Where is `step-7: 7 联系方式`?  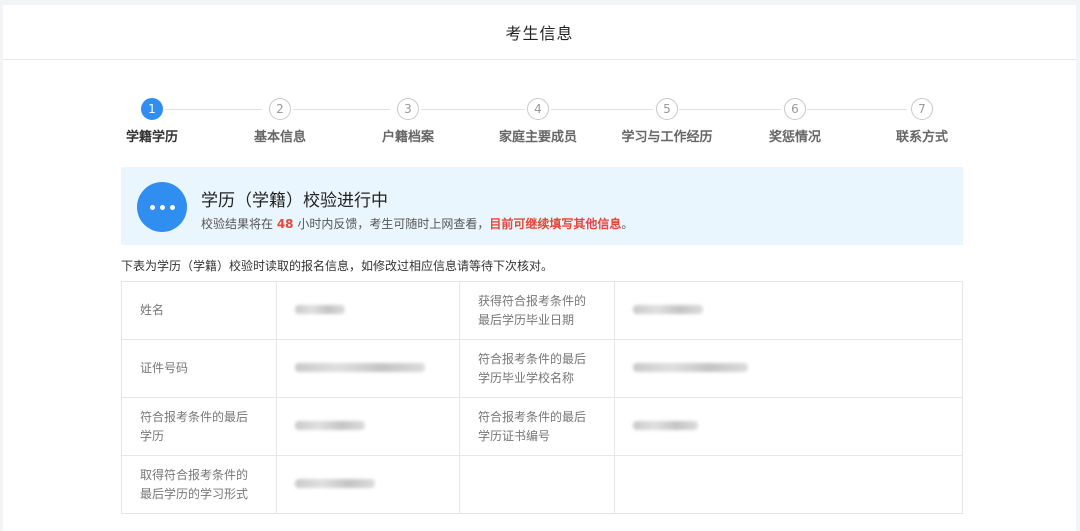 step-7: 7 联系方式 is located at coordinates (922, 120).